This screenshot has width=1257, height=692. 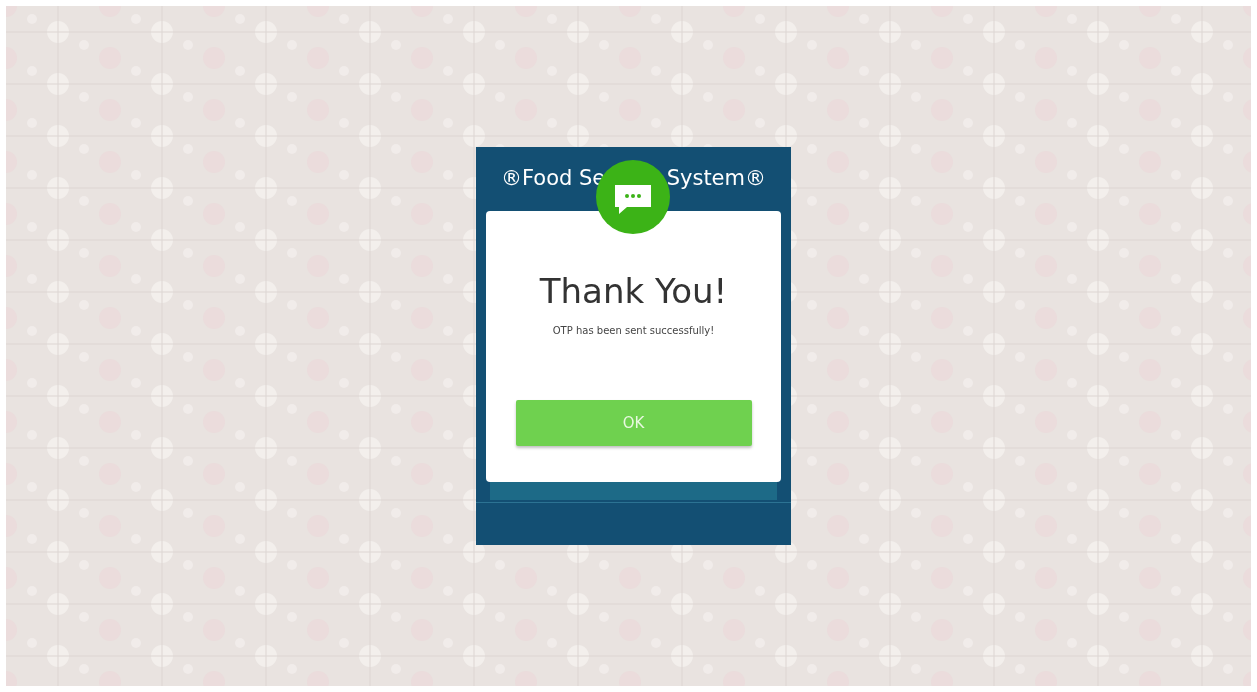 What do you see at coordinates (633, 291) in the screenshot?
I see `dialog-title: Thank You!` at bounding box center [633, 291].